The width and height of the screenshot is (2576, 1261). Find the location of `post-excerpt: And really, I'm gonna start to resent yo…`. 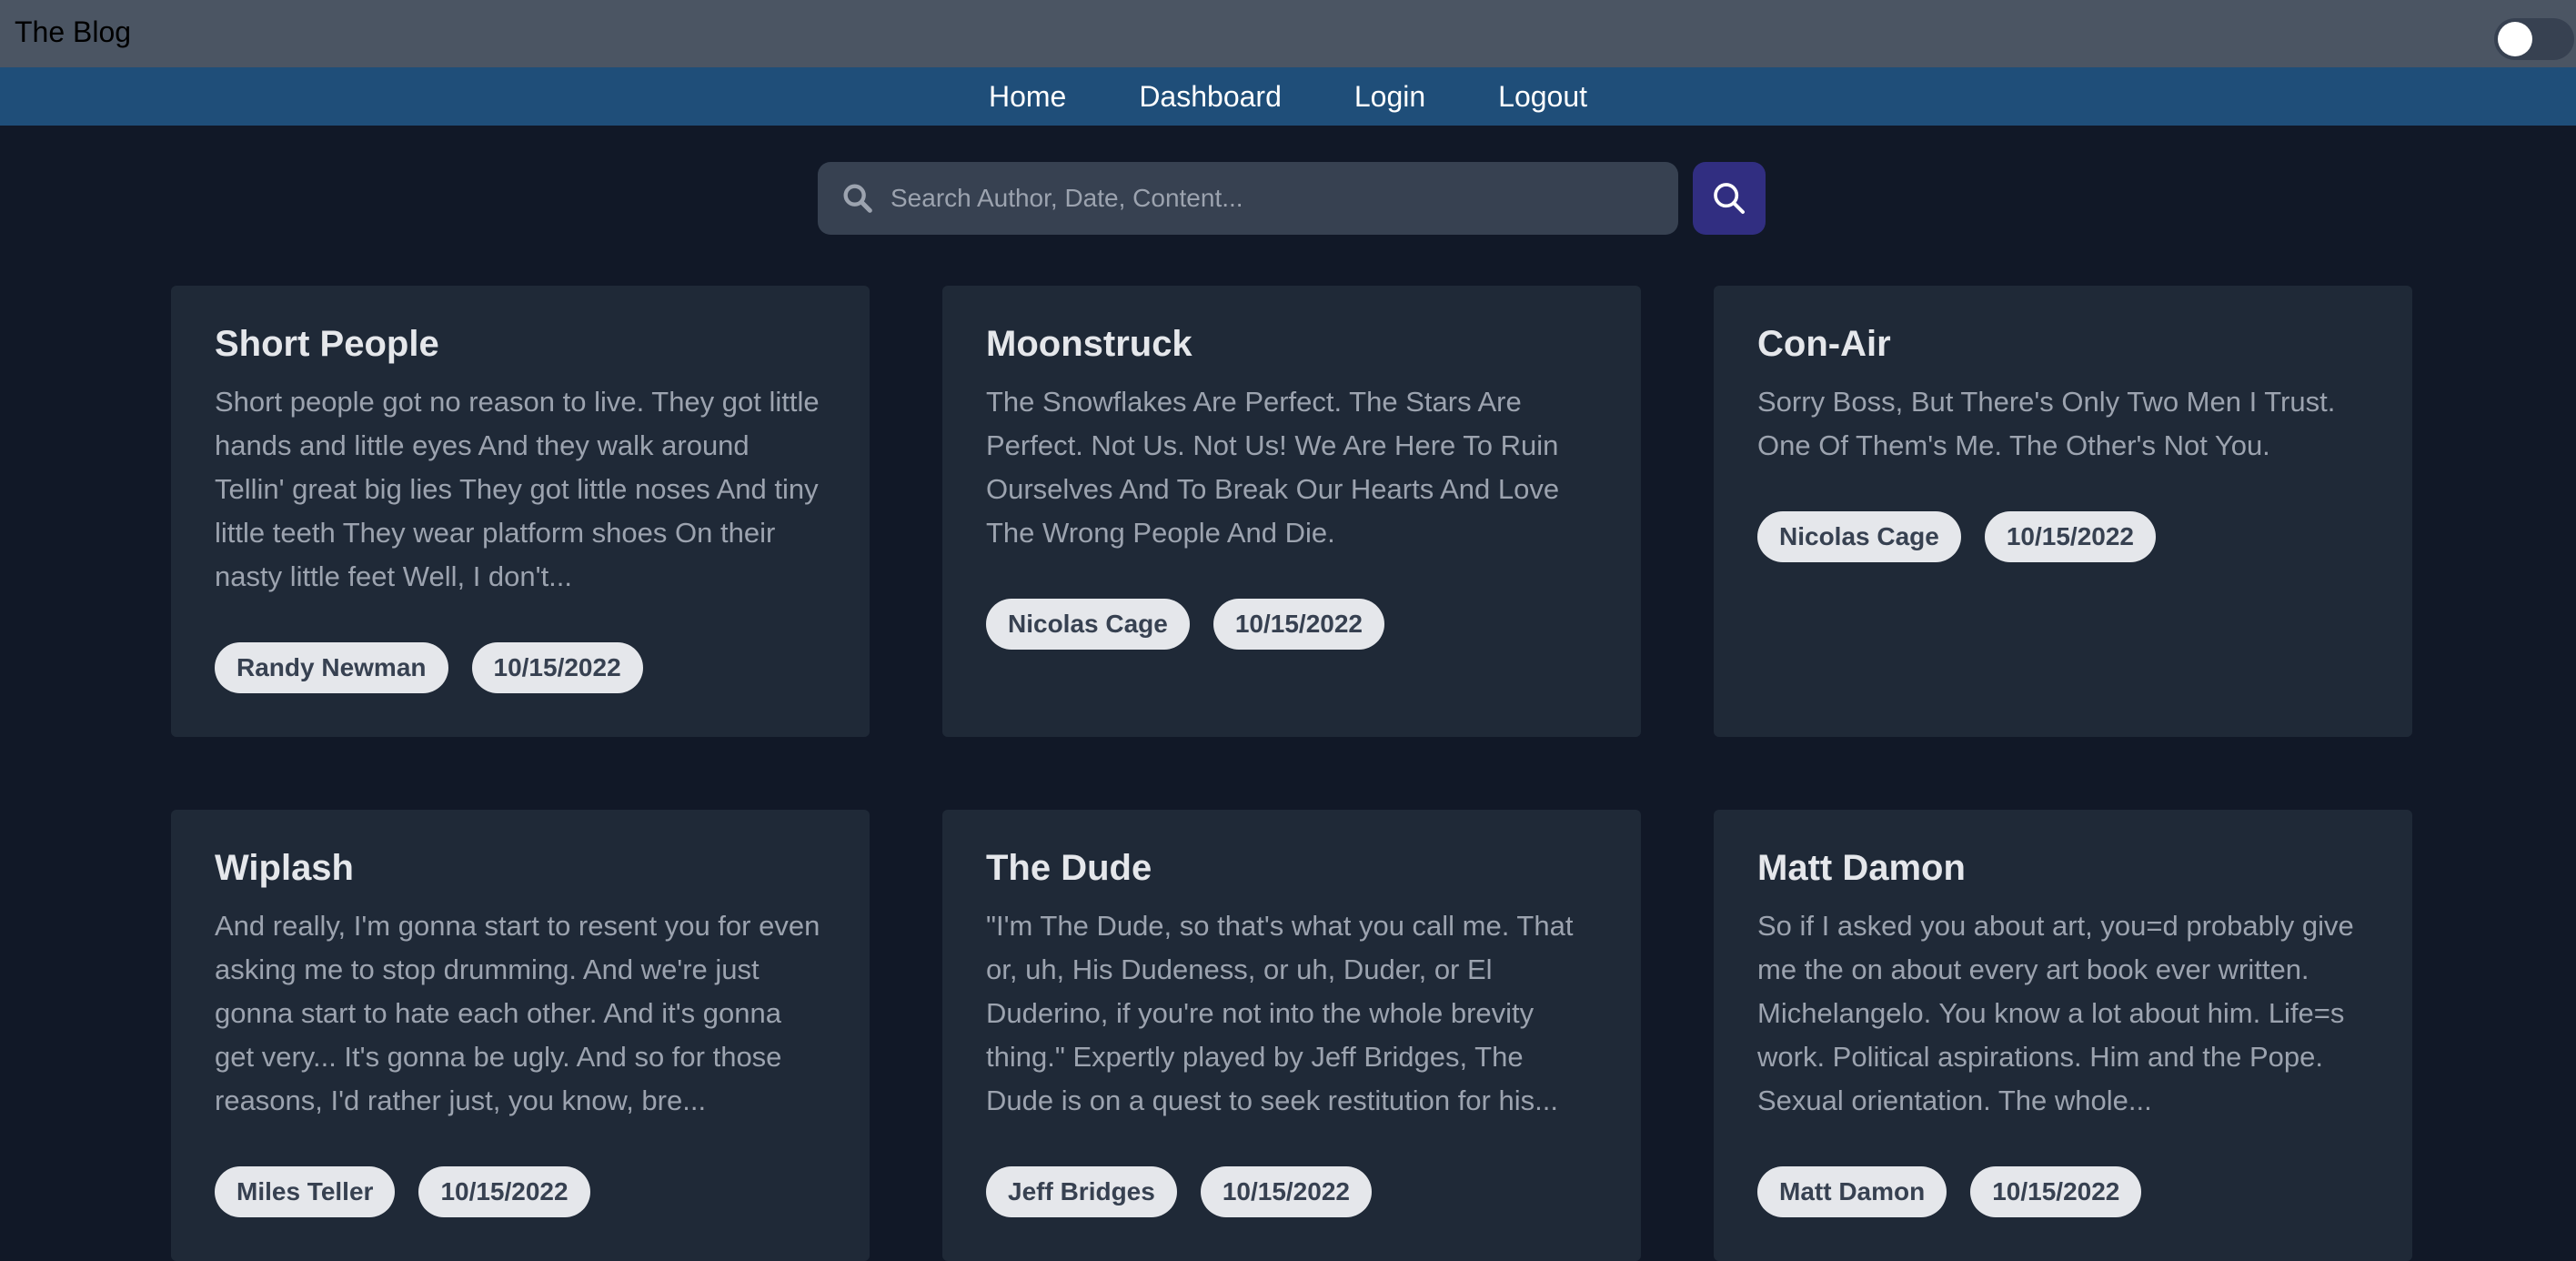

post-excerpt: And really, I'm gonna start to resent yo… is located at coordinates (517, 1013).